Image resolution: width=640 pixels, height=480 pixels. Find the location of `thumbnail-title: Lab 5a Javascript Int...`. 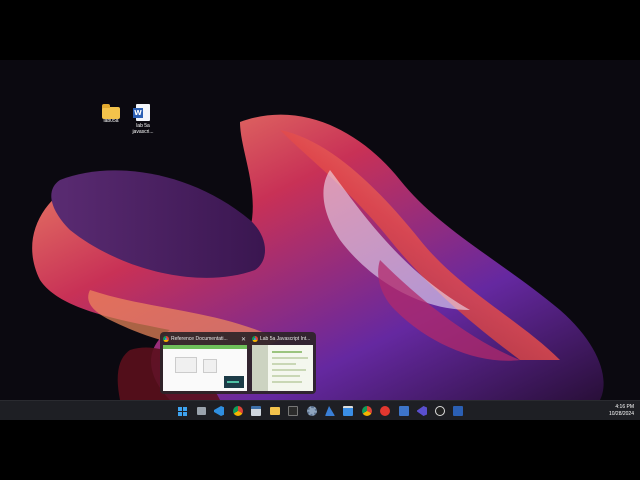

thumbnail-title: Lab 5a Javascript Int... is located at coordinates (285, 339).